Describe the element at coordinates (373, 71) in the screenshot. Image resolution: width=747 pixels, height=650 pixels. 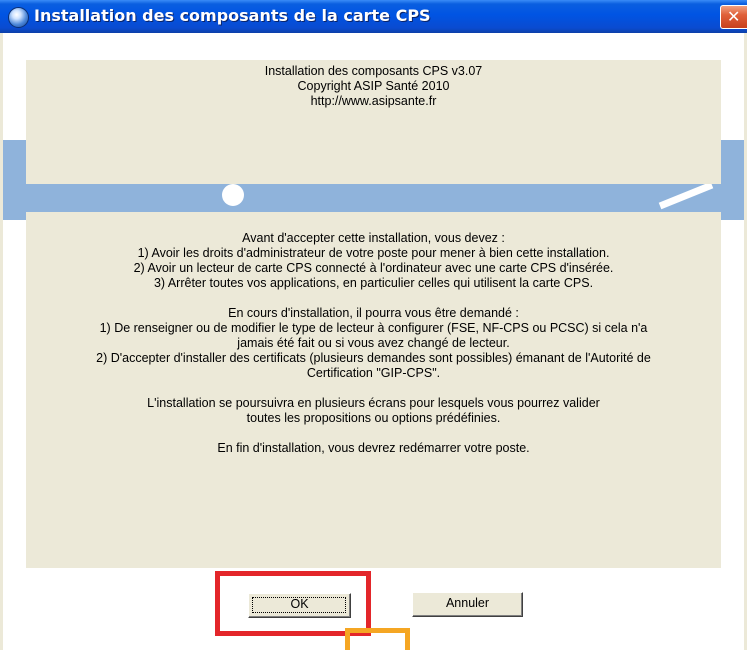
I see `product-version: Installation des composants CPS v3.07` at that location.